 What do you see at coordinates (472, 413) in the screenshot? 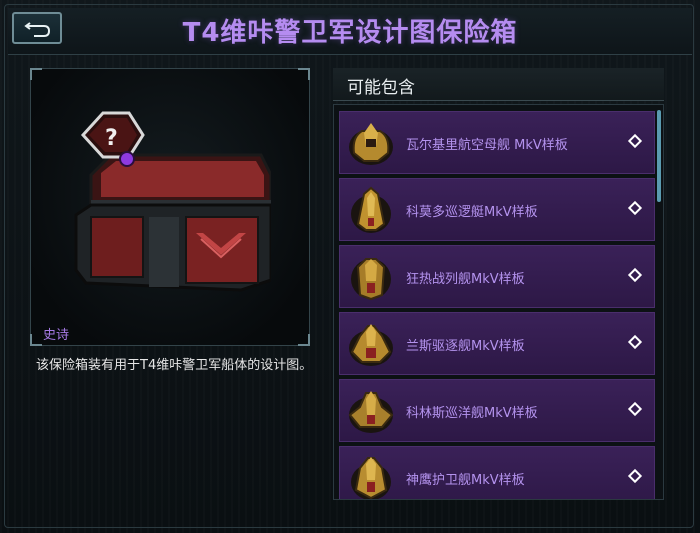
I see `item-label: 科林斯巡洋舰MkV样板` at bounding box center [472, 413].